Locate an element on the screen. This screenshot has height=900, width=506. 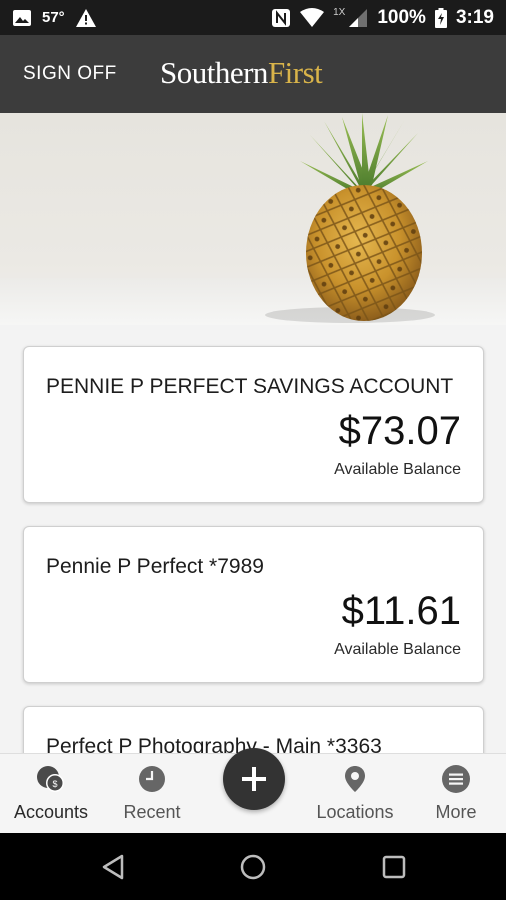
nav-label: Recent is located at coordinates (152, 812).